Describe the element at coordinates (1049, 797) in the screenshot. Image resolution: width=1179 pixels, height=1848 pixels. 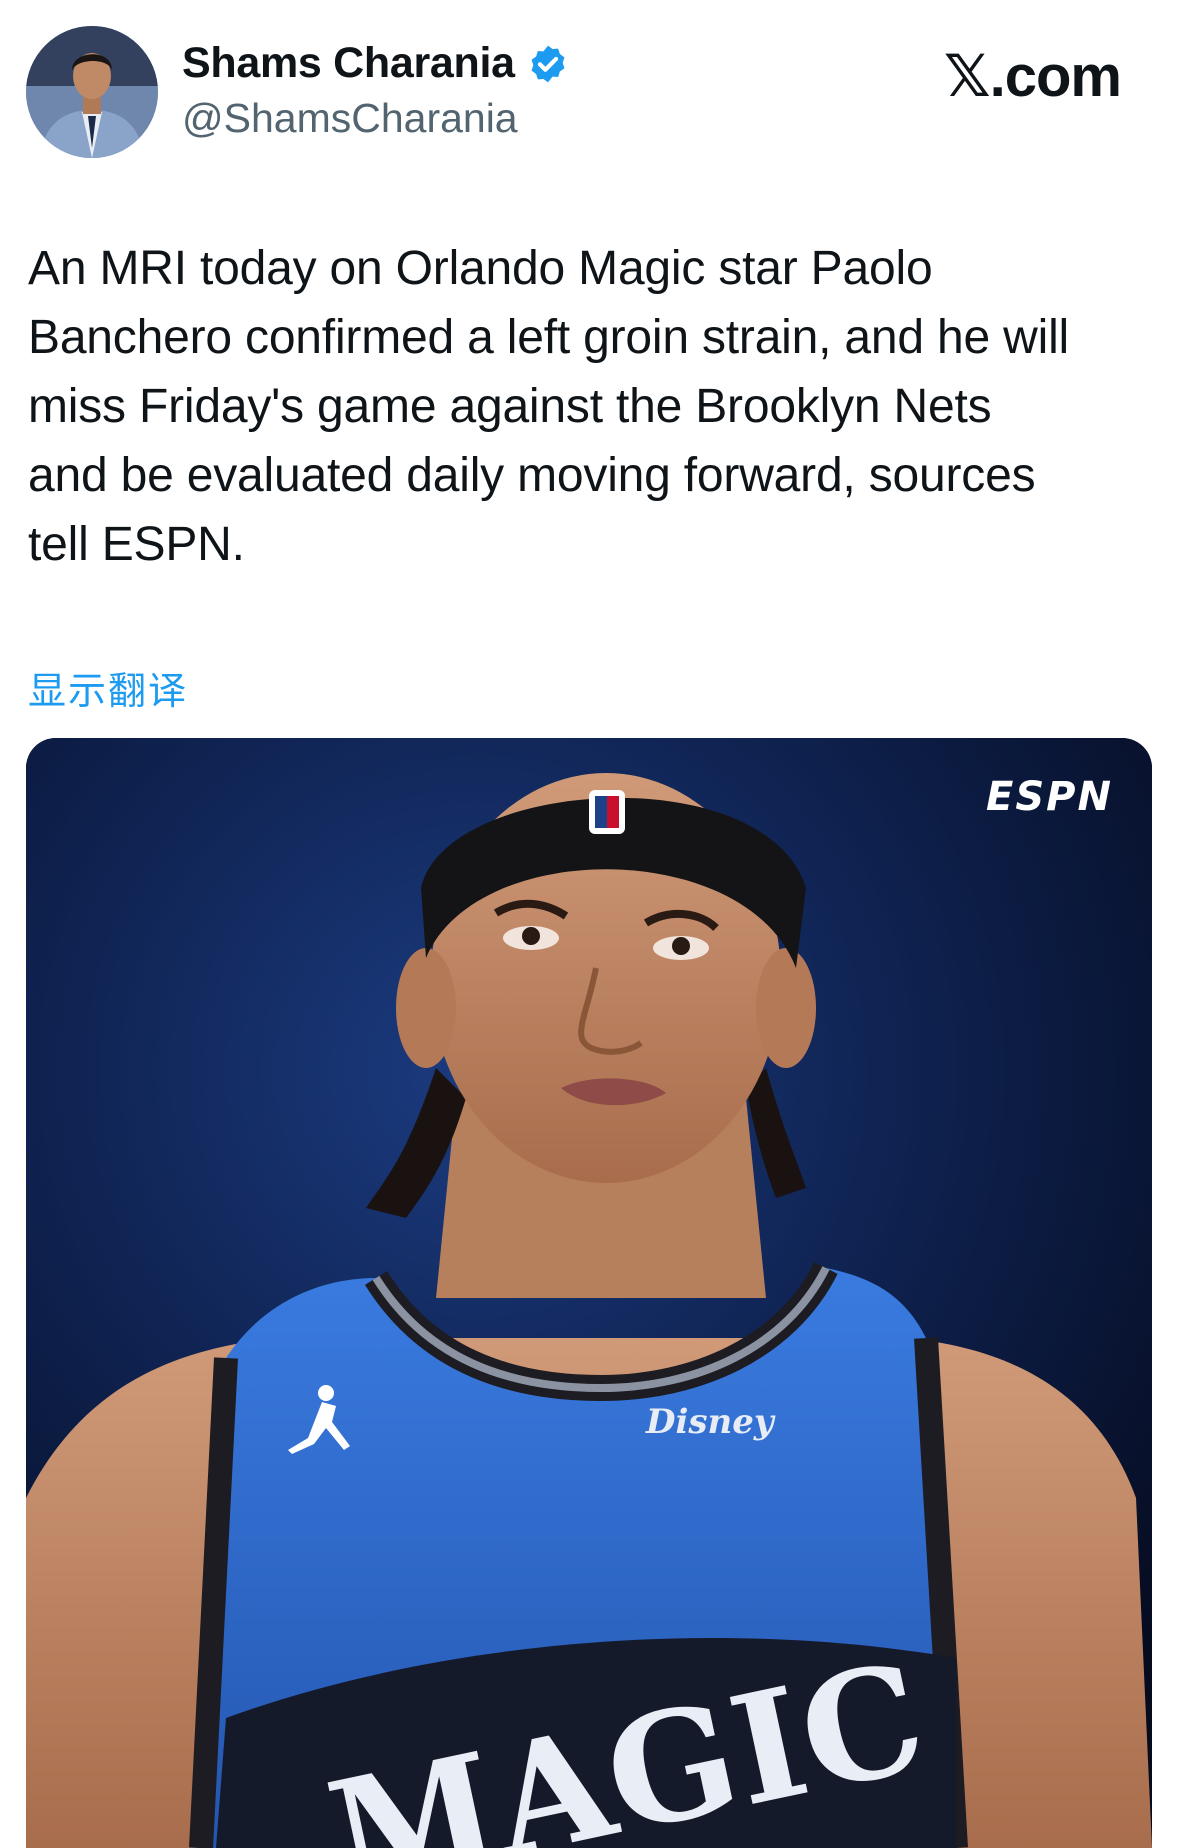
I see `espn-watermark: ESPN` at that location.